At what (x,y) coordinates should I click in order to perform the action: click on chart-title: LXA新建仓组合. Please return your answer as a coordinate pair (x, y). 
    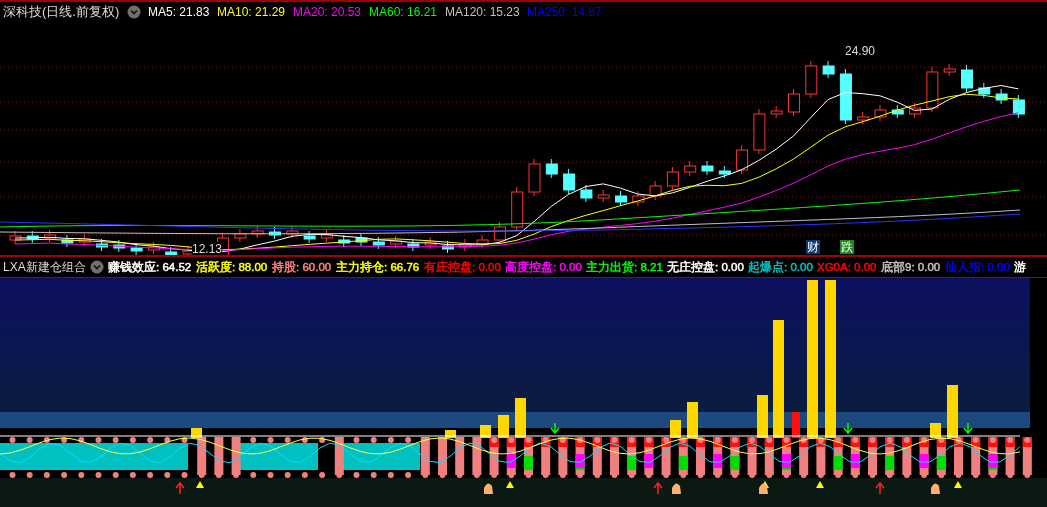
    Looking at the image, I should click on (44, 267).